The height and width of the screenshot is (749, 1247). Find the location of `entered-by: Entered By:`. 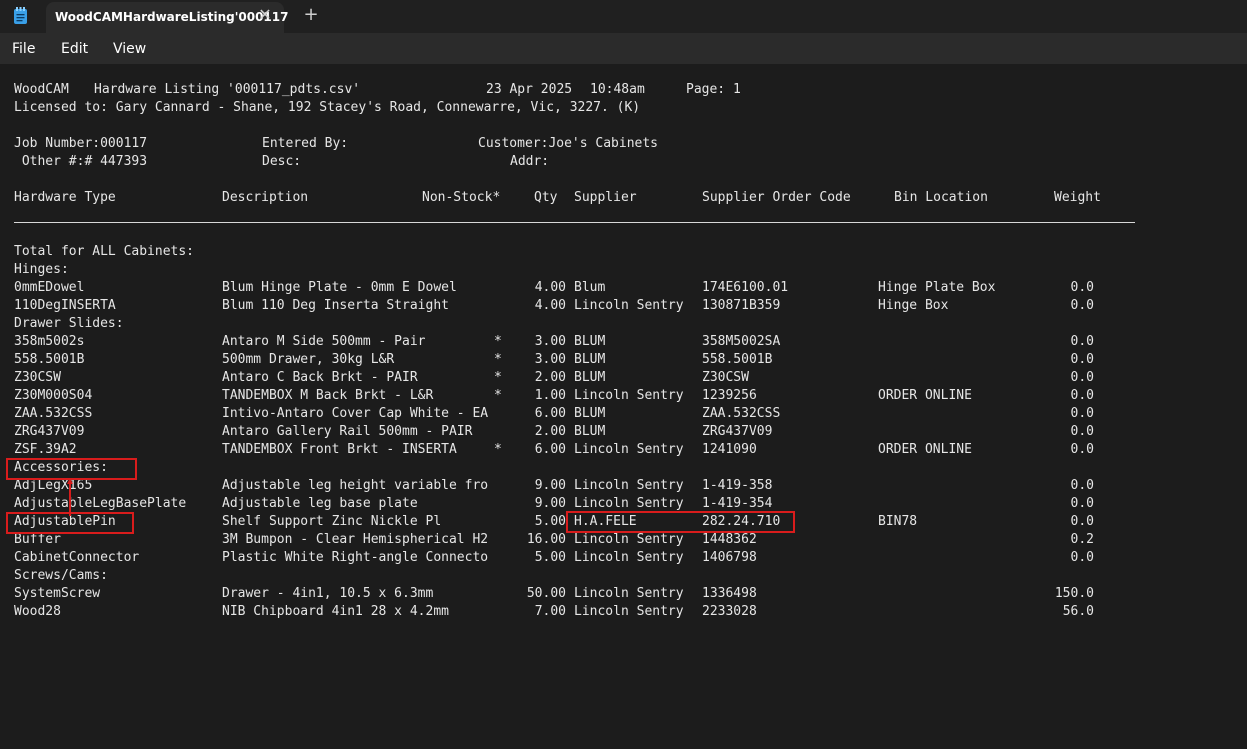

entered-by: Entered By: is located at coordinates (305, 143).